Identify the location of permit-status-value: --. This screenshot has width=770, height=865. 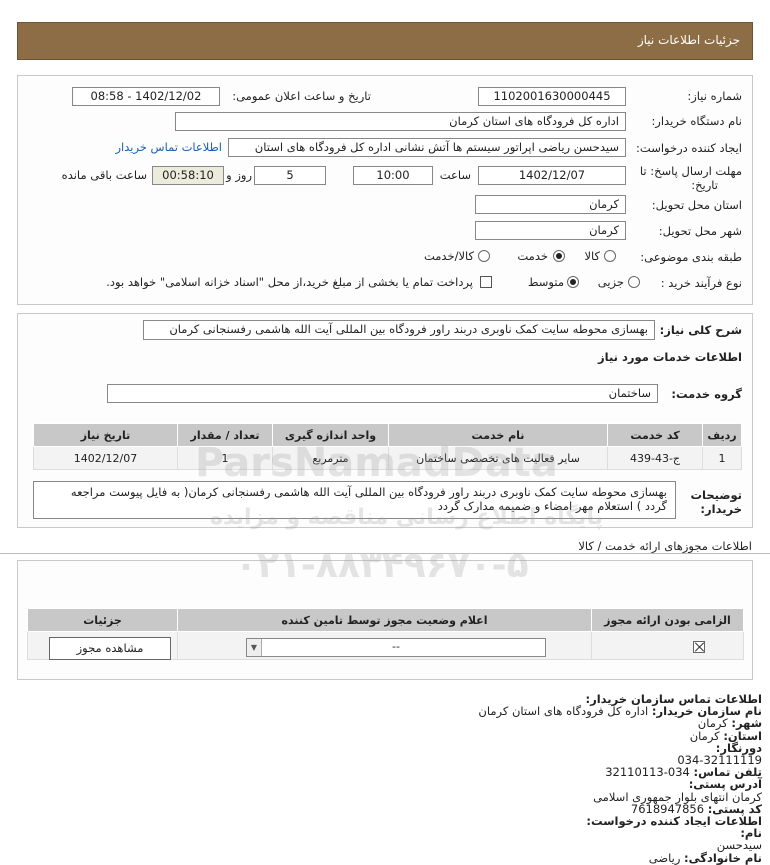
(396, 646).